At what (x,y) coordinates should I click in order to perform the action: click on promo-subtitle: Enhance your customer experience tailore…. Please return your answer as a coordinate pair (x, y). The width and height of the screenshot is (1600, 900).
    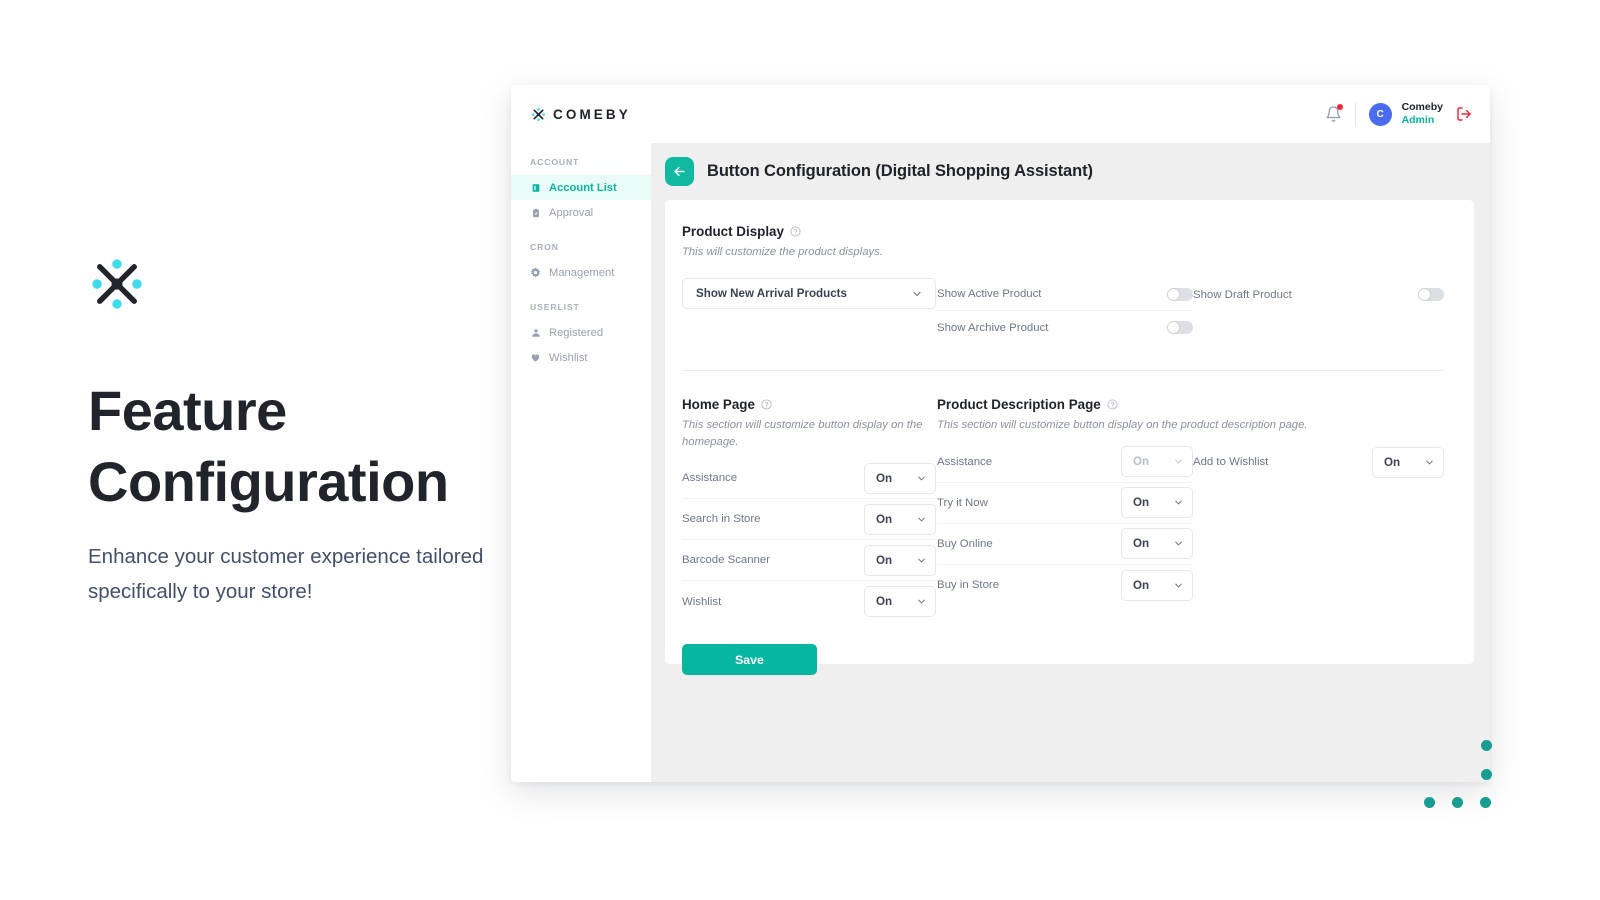
    Looking at the image, I should click on (286, 574).